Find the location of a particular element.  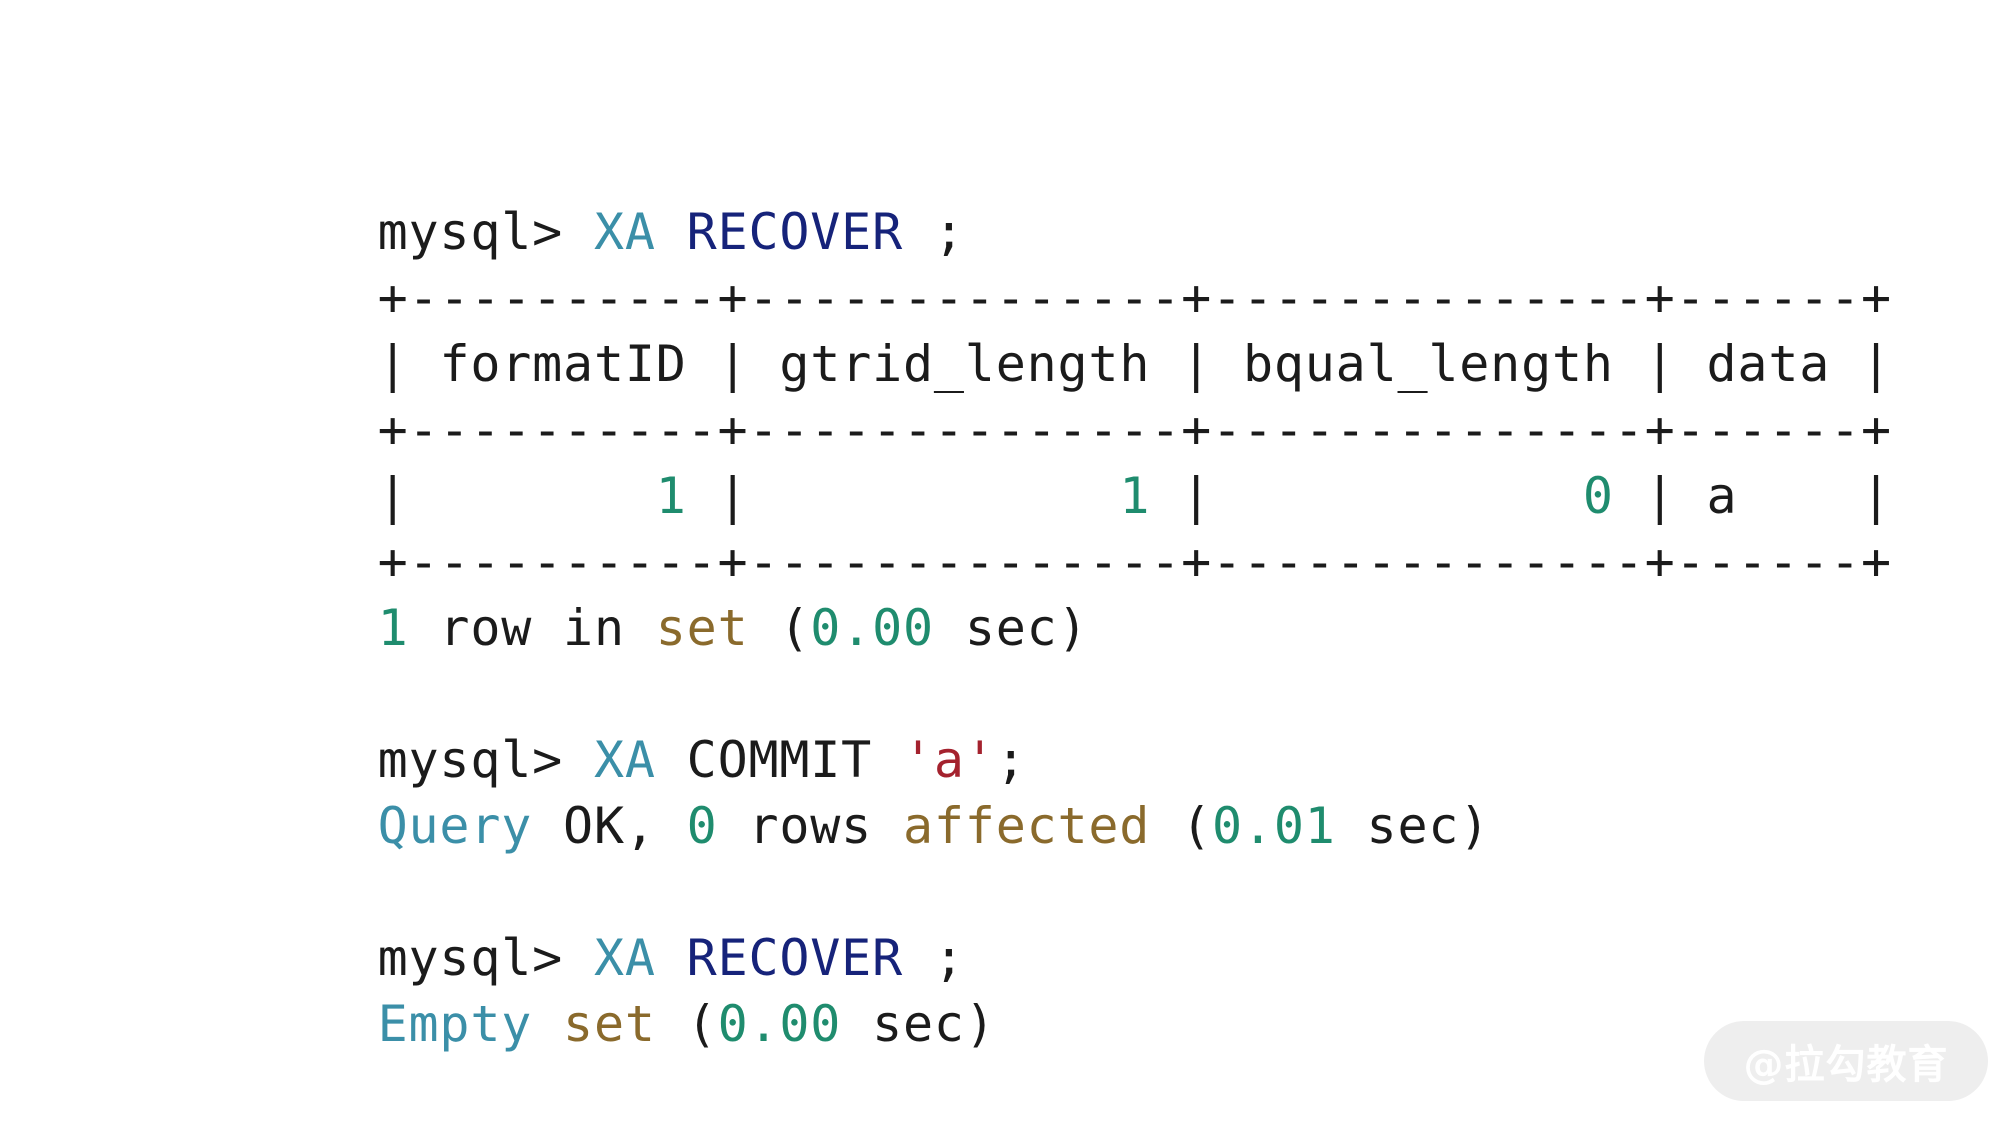

elapsed-time: 0.01 is located at coordinates (1274, 826).